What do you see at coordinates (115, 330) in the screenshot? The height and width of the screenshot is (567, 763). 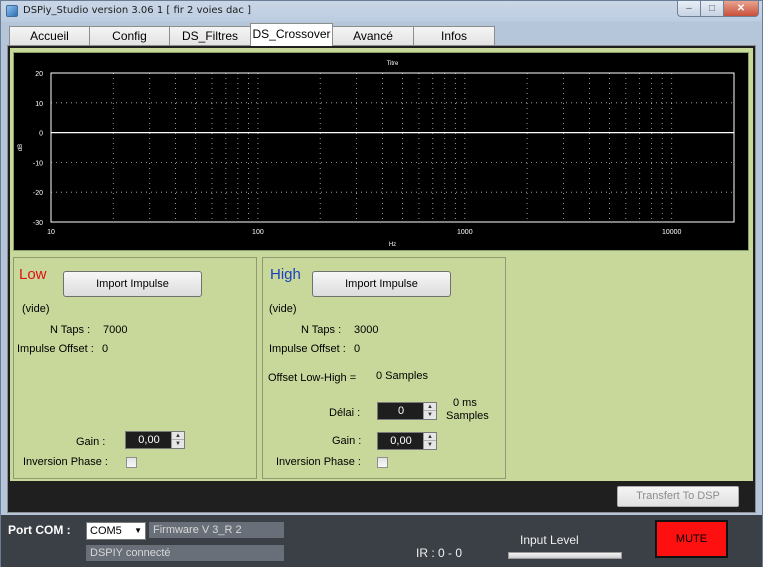 I see `low-ntaps-value: 7000` at bounding box center [115, 330].